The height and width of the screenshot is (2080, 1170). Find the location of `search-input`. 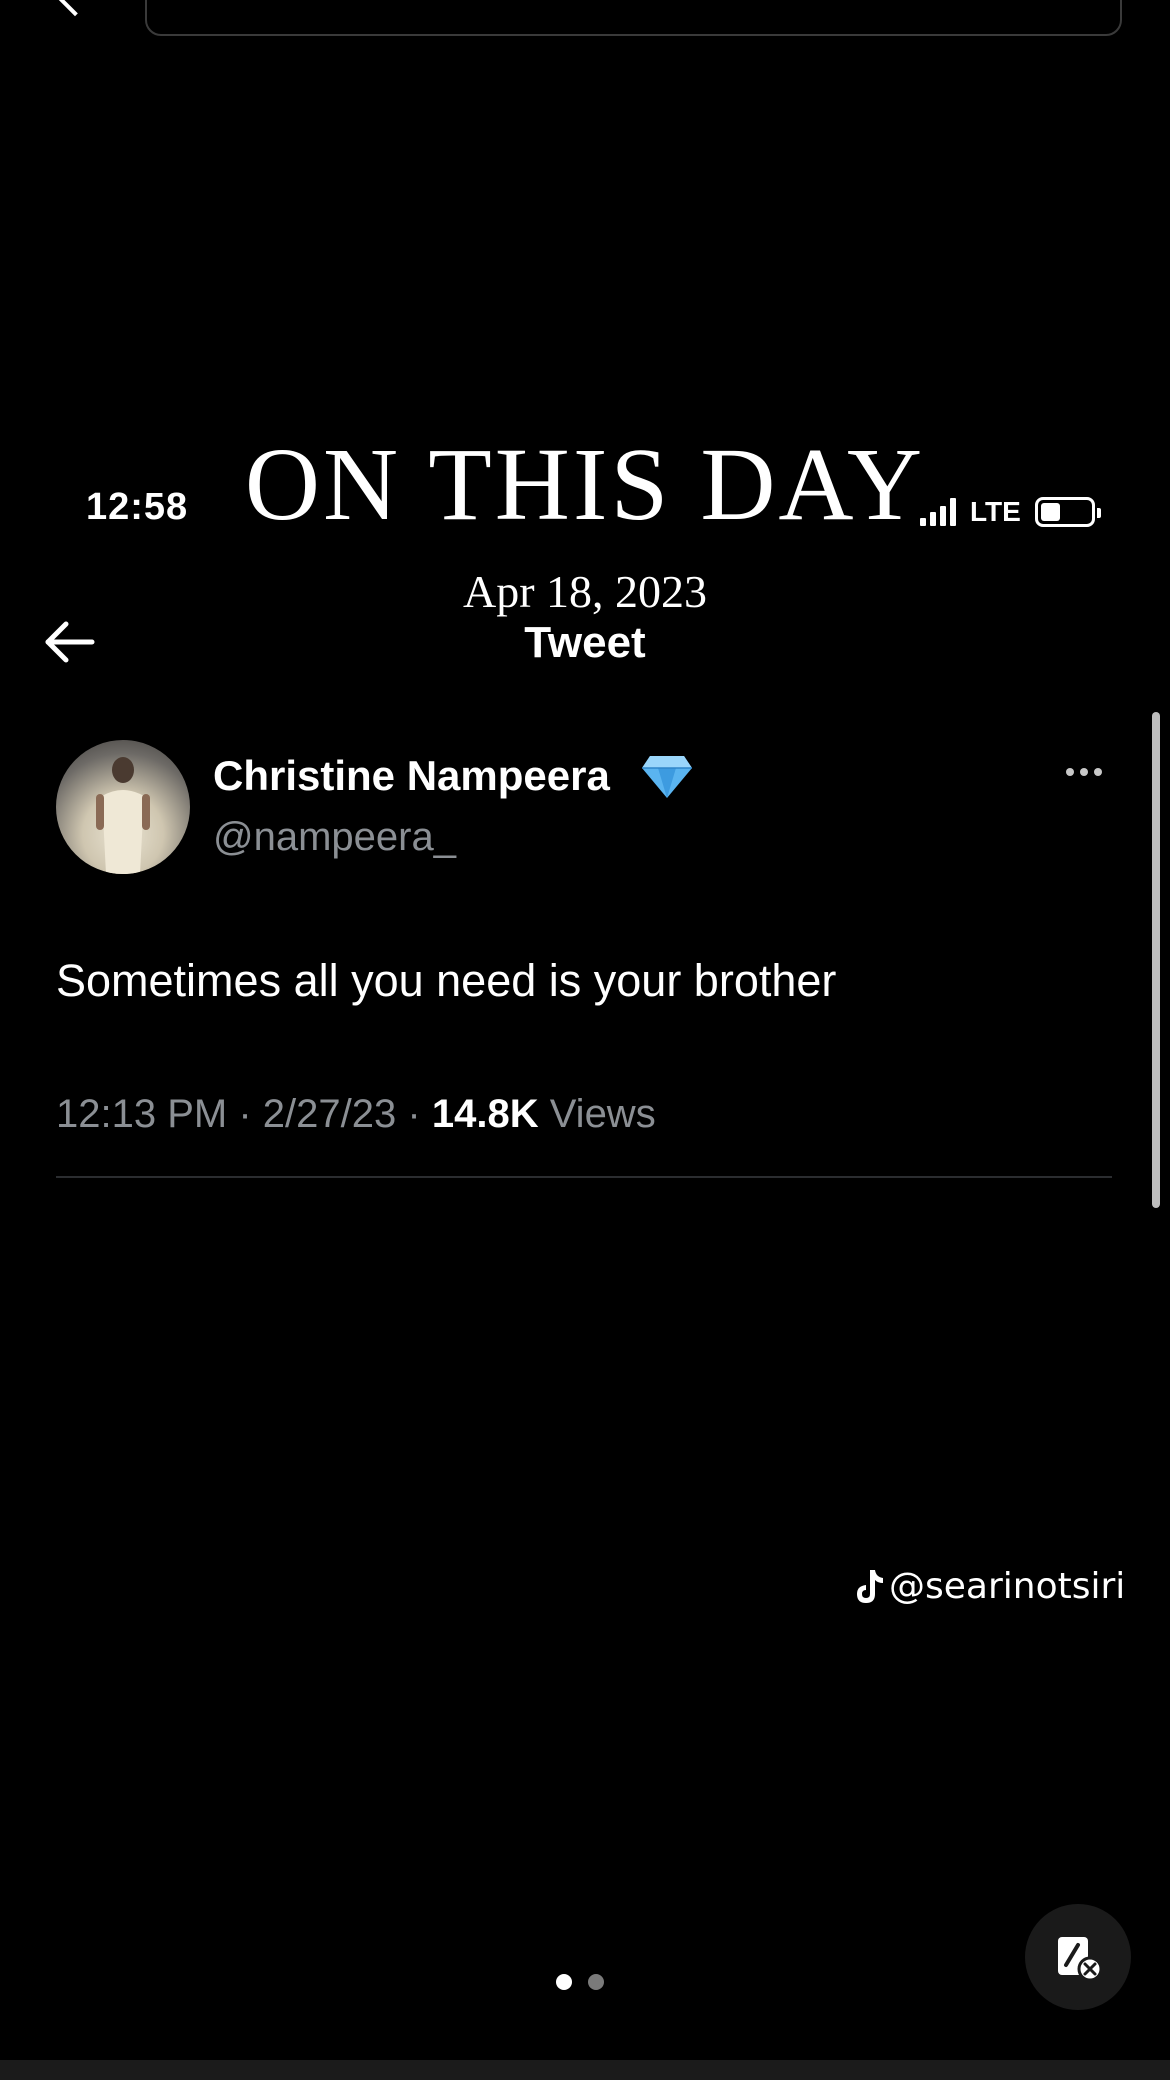

search-input is located at coordinates (633, 18).